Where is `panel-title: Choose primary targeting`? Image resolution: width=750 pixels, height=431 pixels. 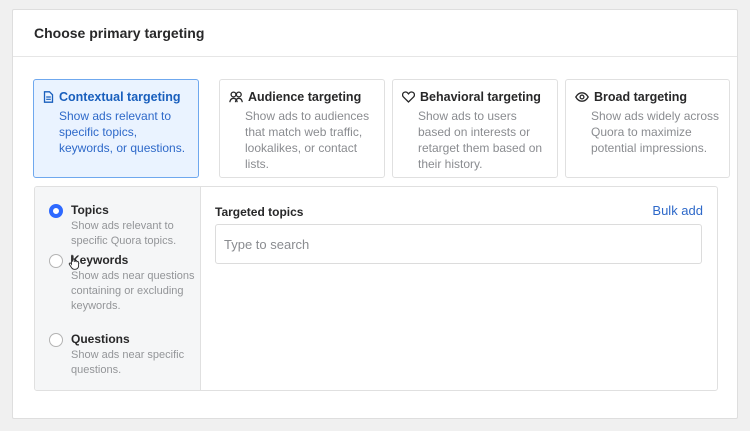 panel-title: Choose primary targeting is located at coordinates (375, 33).